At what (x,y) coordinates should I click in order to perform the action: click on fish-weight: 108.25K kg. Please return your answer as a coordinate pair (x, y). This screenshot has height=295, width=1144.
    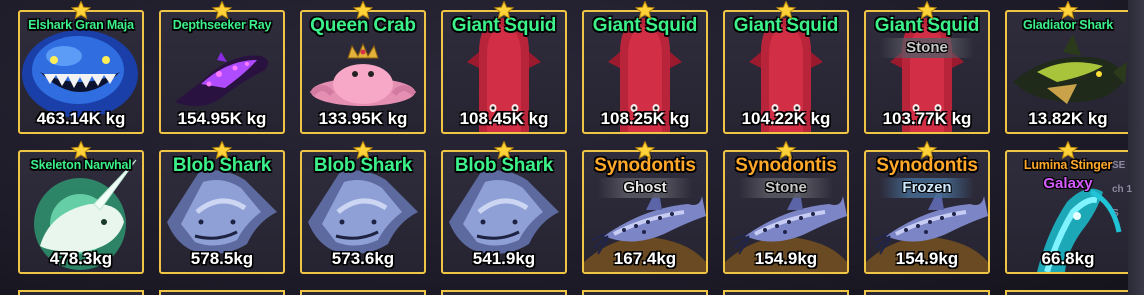
    Looking at the image, I should click on (645, 118).